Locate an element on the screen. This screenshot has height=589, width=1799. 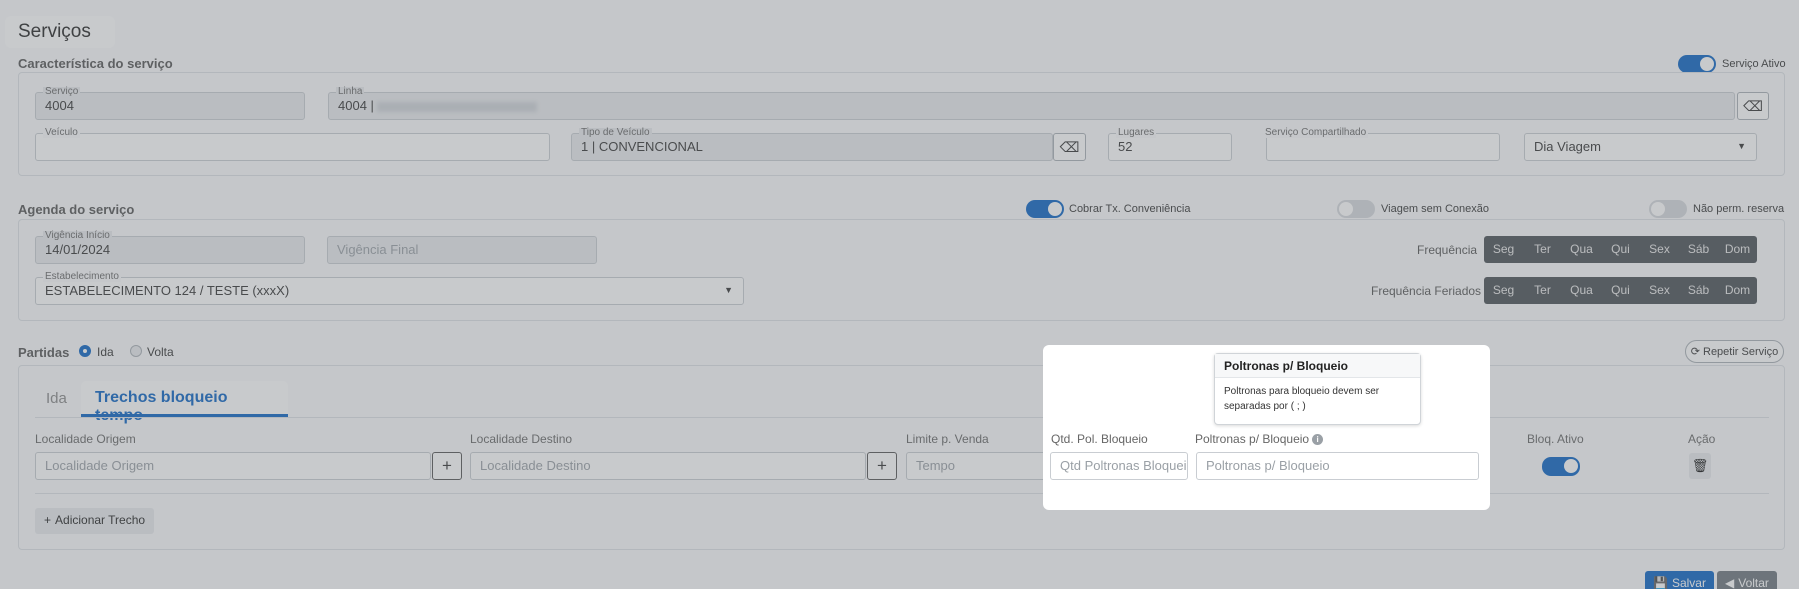
col-poltronas-bloqueio: Poltronas p/ Bloqueio i is located at coordinates (1259, 439).